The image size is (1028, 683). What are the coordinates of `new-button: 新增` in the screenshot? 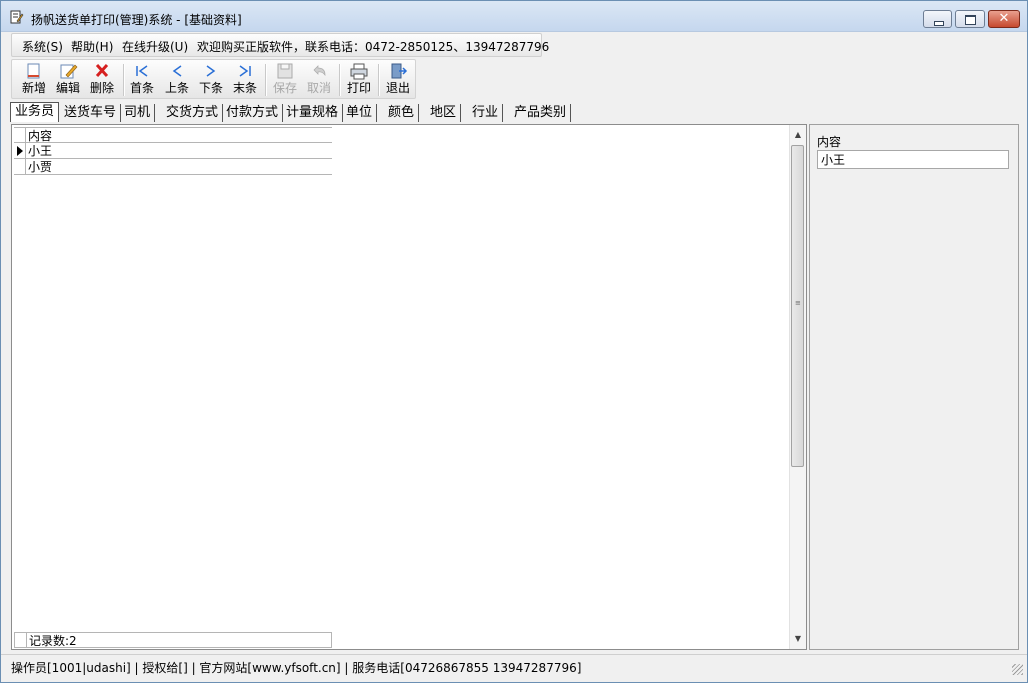 It's located at (34, 79).